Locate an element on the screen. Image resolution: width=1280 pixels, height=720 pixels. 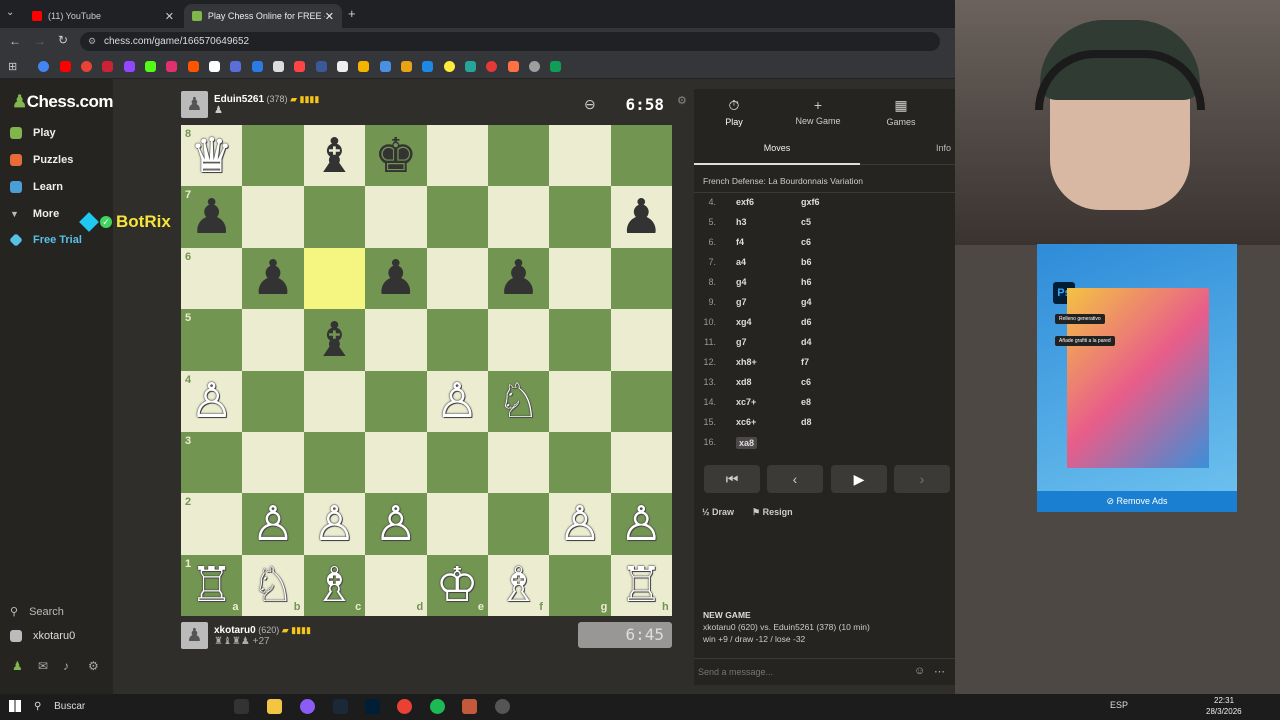
piece-a8: ♛ is located at coordinates (211, 155).